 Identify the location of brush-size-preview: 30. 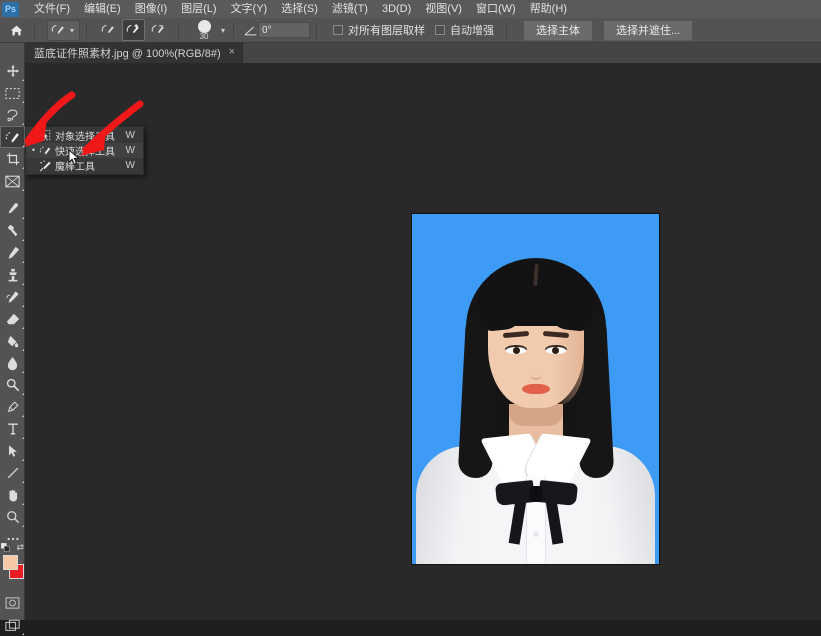
(204, 30).